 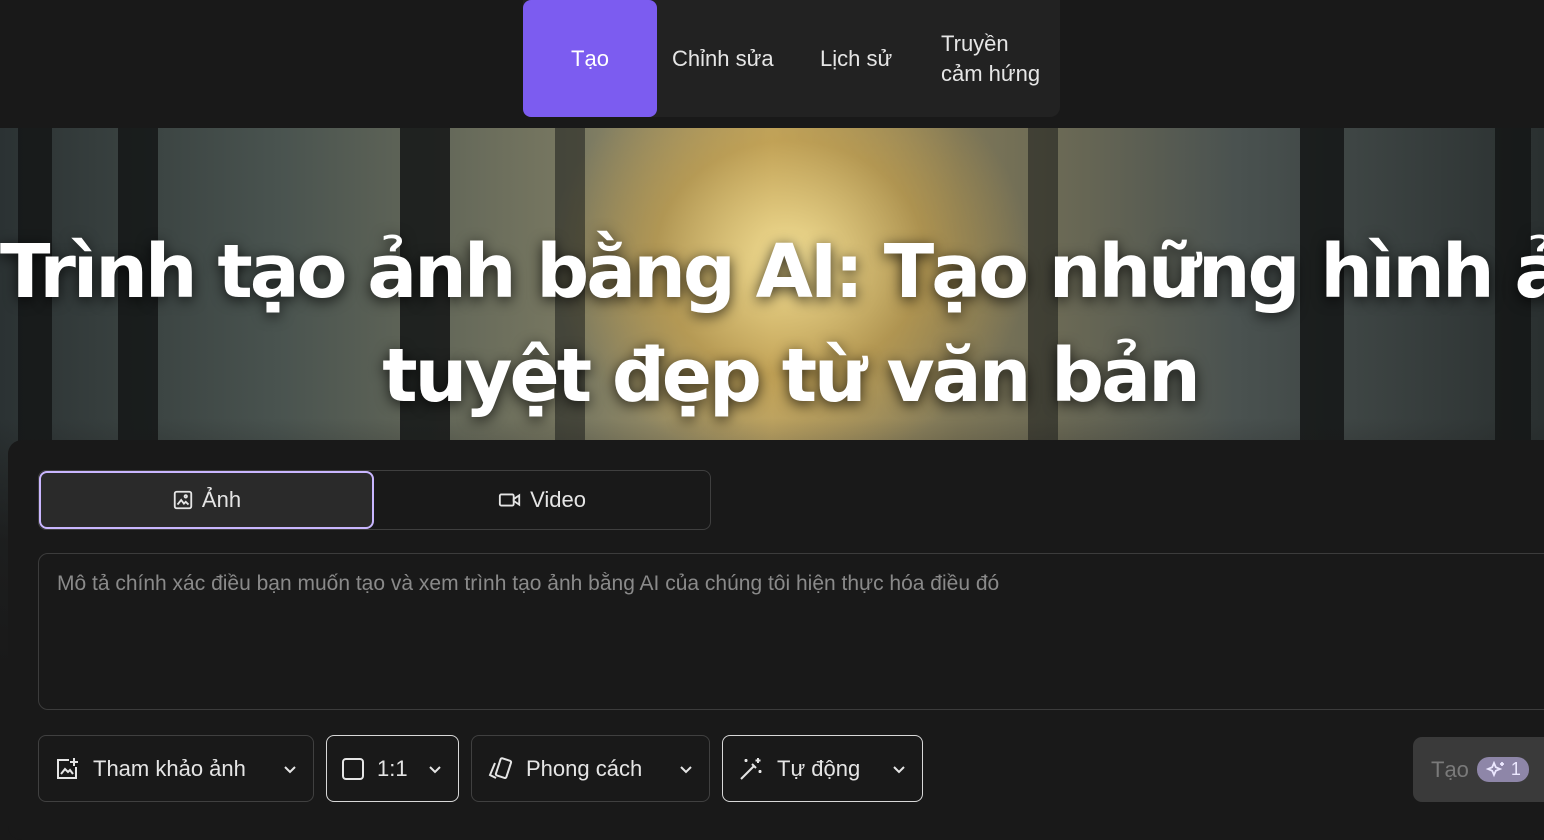 I want to click on auto-enhance-dropdown: Tự động, so click(x=822, y=768).